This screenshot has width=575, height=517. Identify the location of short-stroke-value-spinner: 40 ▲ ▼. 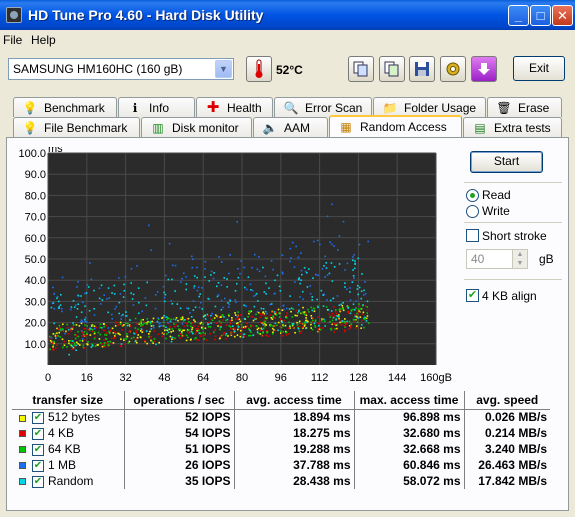
(497, 259).